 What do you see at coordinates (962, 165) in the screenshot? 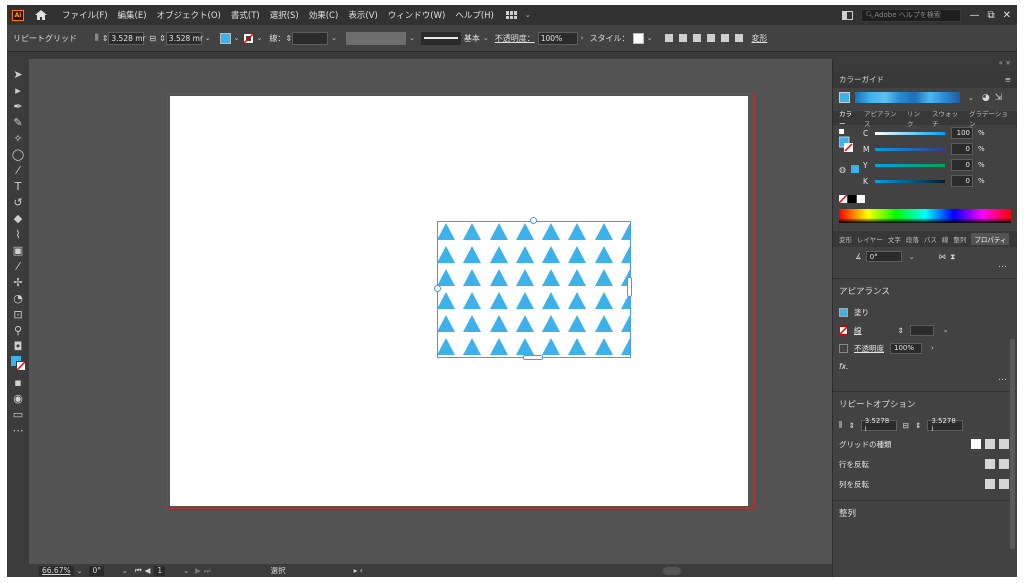
I see `yellow-value: 0` at bounding box center [962, 165].